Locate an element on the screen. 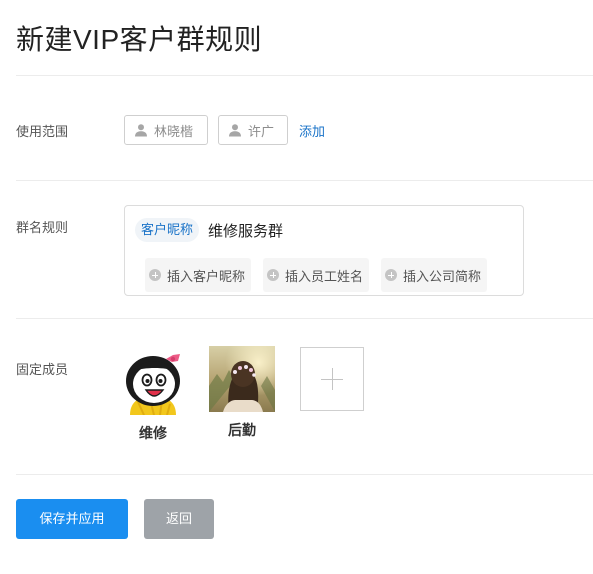 The image size is (593, 574). member-item: 维修 is located at coordinates (153, 396).